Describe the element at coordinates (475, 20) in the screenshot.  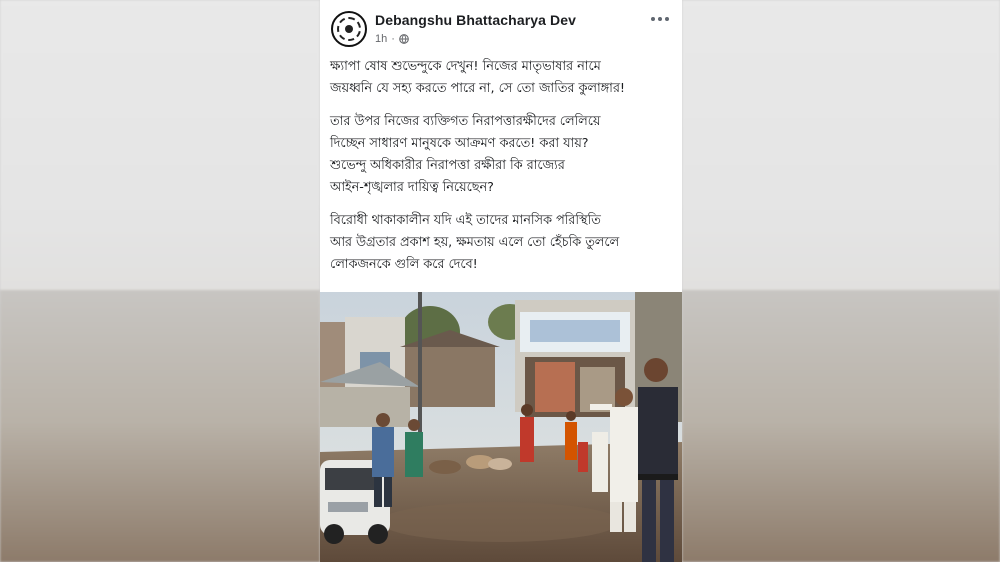
I see `post-author-name: Debangshu Bhattacharya Dev` at that location.